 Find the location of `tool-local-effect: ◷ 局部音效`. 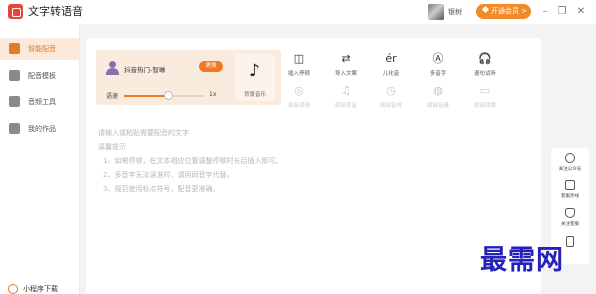

tool-local-effect: ◷ 局部音效 is located at coordinates (391, 99).